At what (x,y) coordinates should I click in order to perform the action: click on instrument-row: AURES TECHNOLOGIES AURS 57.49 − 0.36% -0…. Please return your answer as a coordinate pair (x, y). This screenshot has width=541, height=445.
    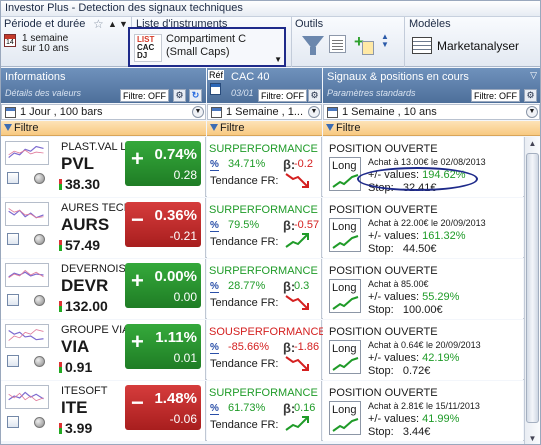
    Looking at the image, I should click on (270, 228).